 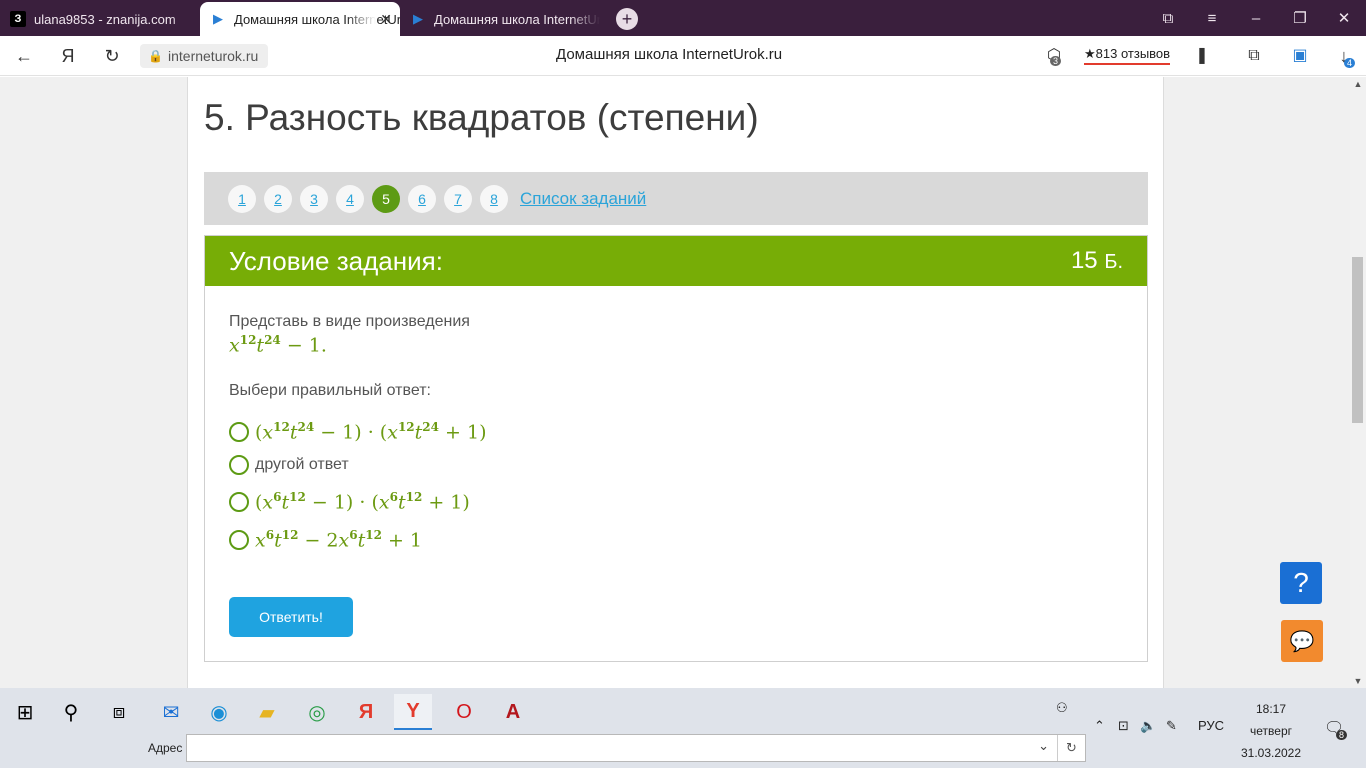 What do you see at coordinates (1300, 56) in the screenshot?
I see `screenshot-icon: ▣` at bounding box center [1300, 56].